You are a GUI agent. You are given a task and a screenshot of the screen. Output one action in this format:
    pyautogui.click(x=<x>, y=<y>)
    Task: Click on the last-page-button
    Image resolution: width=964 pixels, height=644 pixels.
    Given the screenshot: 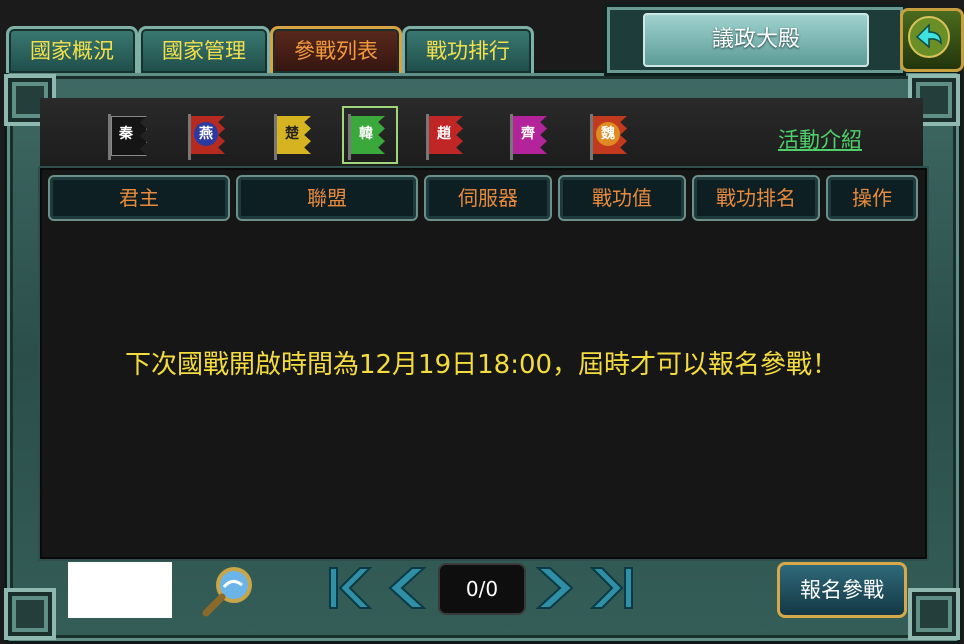 What is the action you would take?
    pyautogui.click(x=612, y=588)
    